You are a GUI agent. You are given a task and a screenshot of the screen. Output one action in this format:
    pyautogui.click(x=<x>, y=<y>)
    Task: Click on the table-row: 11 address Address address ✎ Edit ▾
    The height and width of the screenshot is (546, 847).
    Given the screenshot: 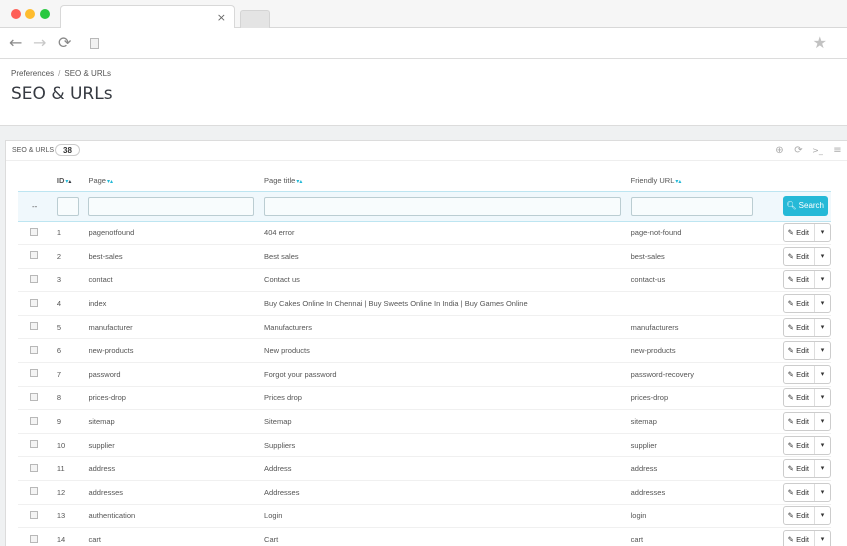 What is the action you would take?
    pyautogui.click(x=424, y=469)
    